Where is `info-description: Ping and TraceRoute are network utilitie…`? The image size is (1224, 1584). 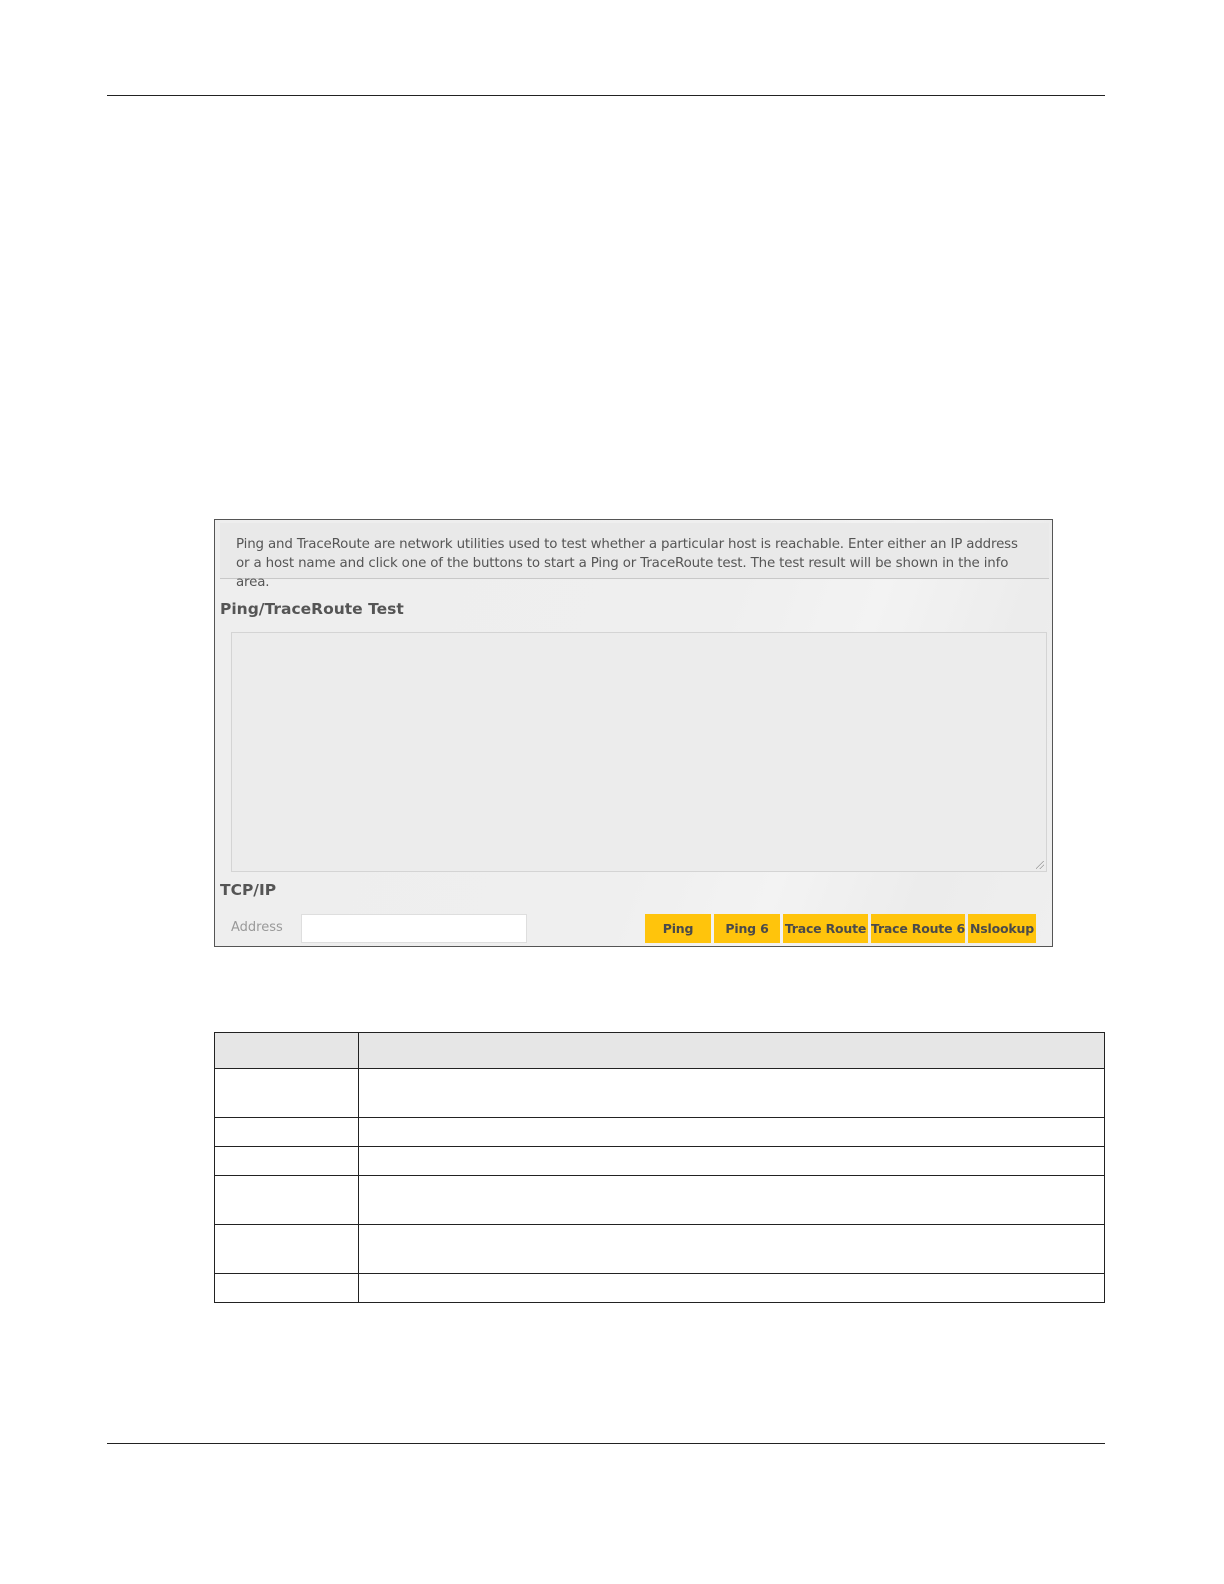 info-description: Ping and TraceRoute are network utilitie… is located at coordinates (634, 556).